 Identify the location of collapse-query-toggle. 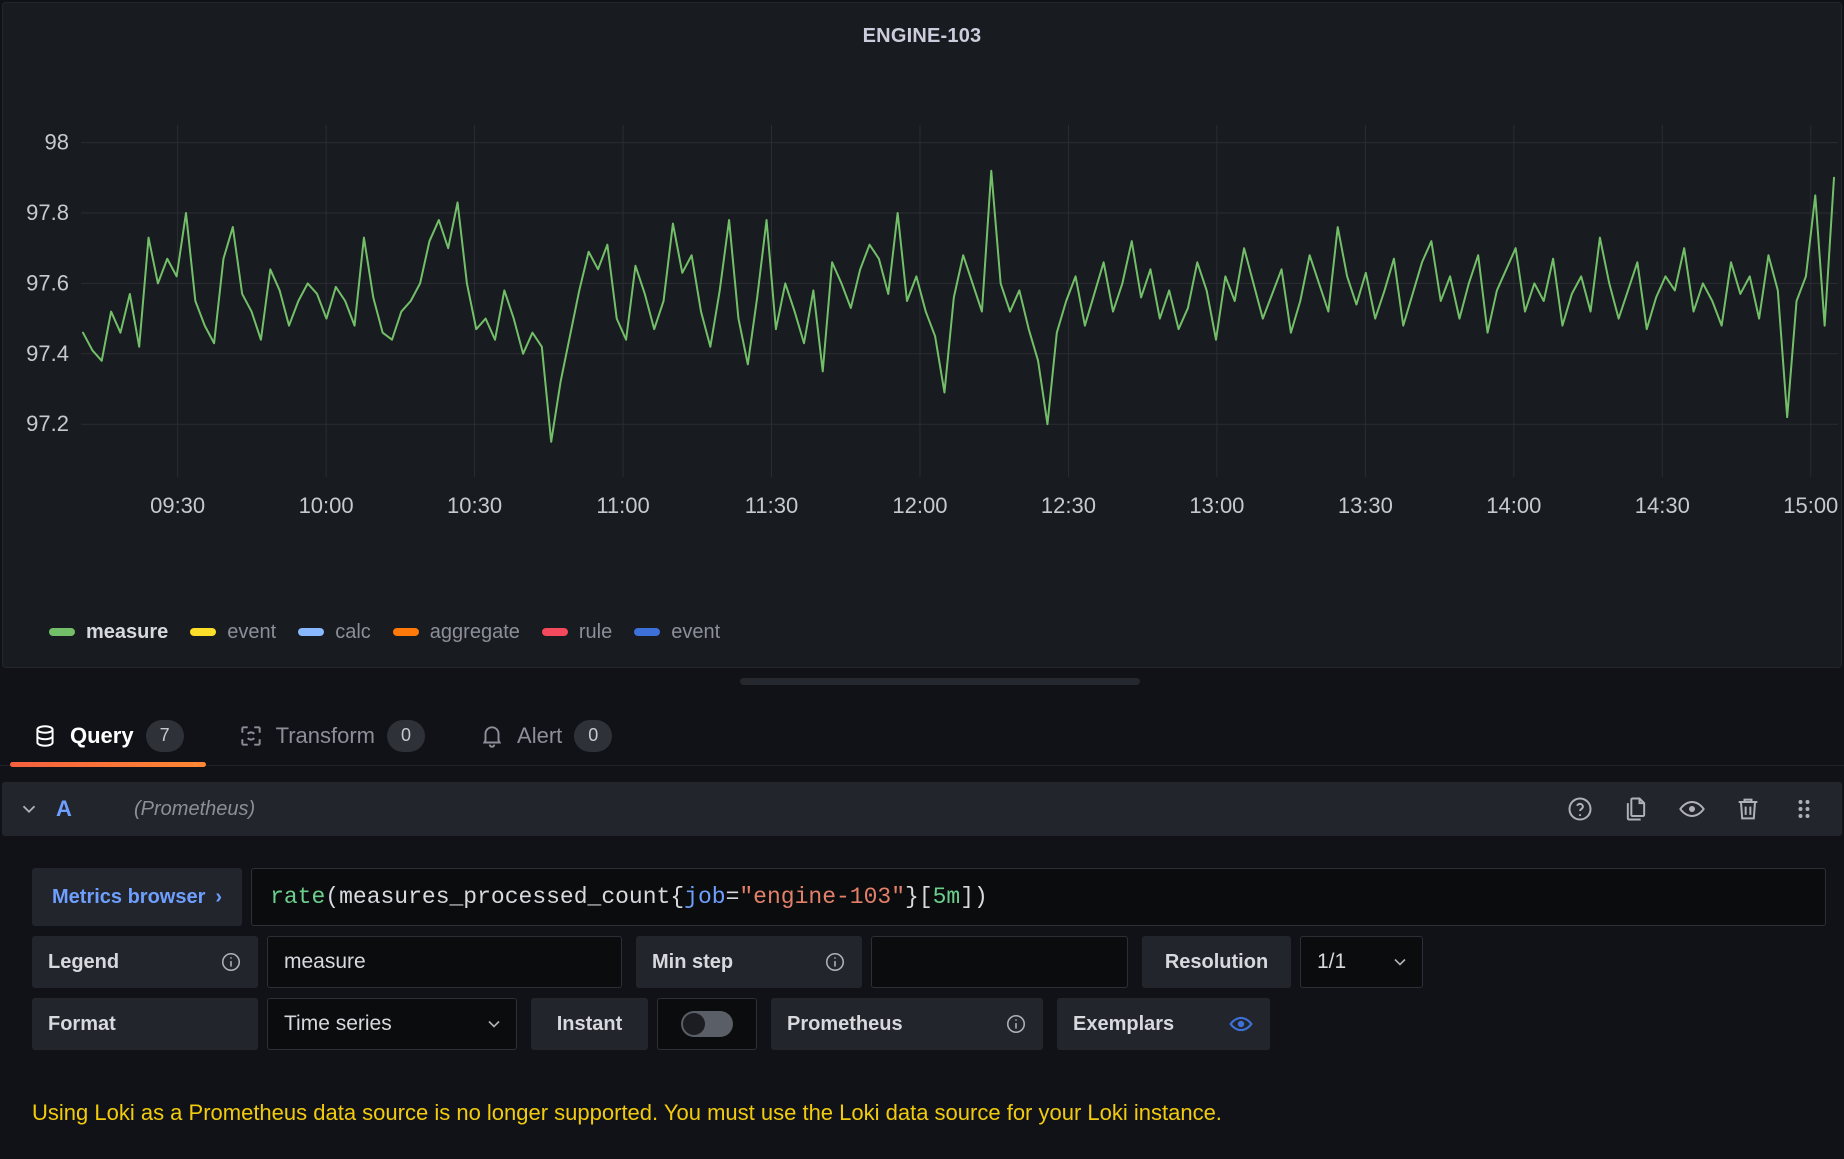
(29, 809).